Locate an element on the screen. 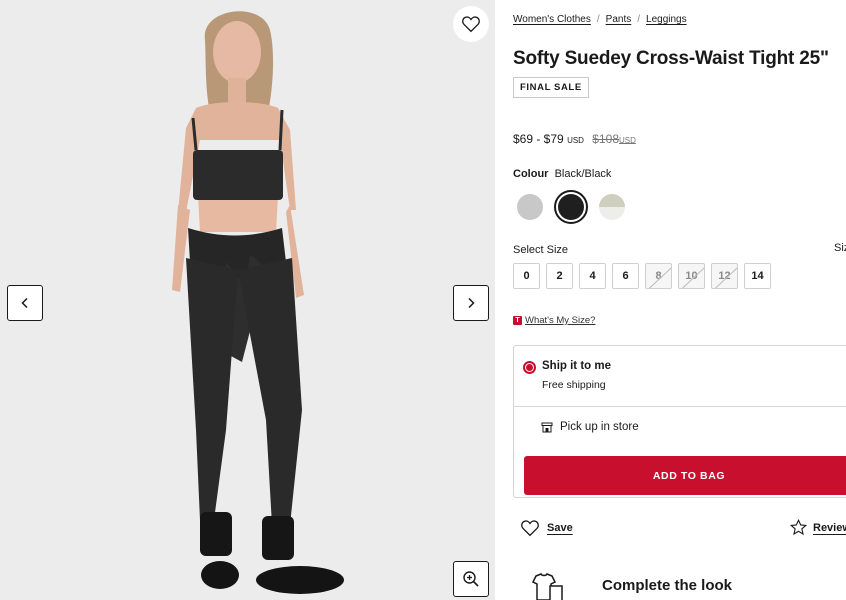 Image resolution: width=846 pixels, height=600 pixels. zoom-in-icon is located at coordinates (471, 579).